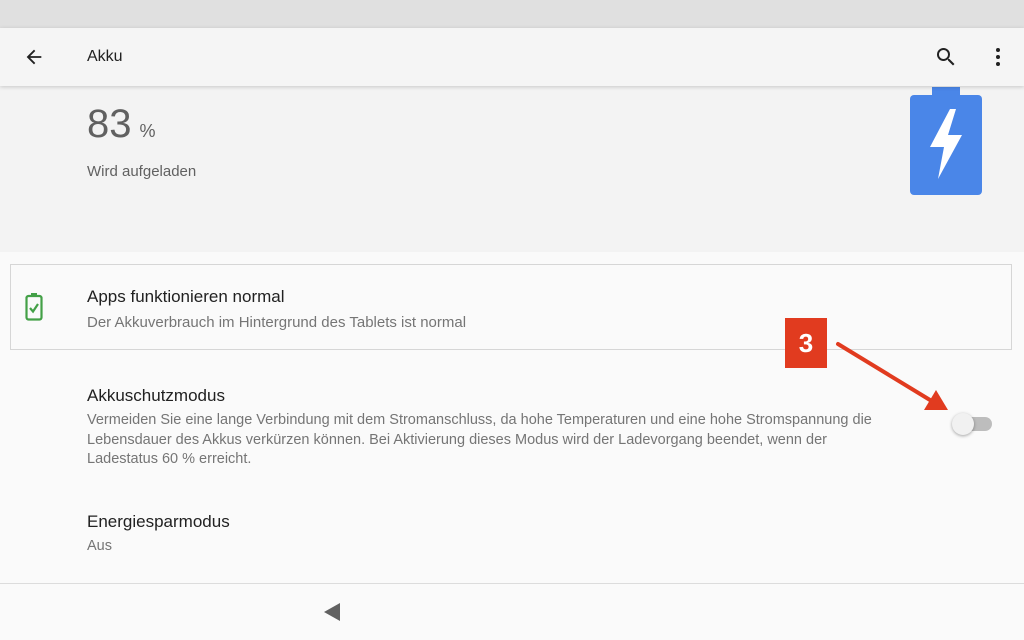 The image size is (1024, 640). Describe the element at coordinates (806, 343) in the screenshot. I see `annotation-step-badge: 3` at that location.